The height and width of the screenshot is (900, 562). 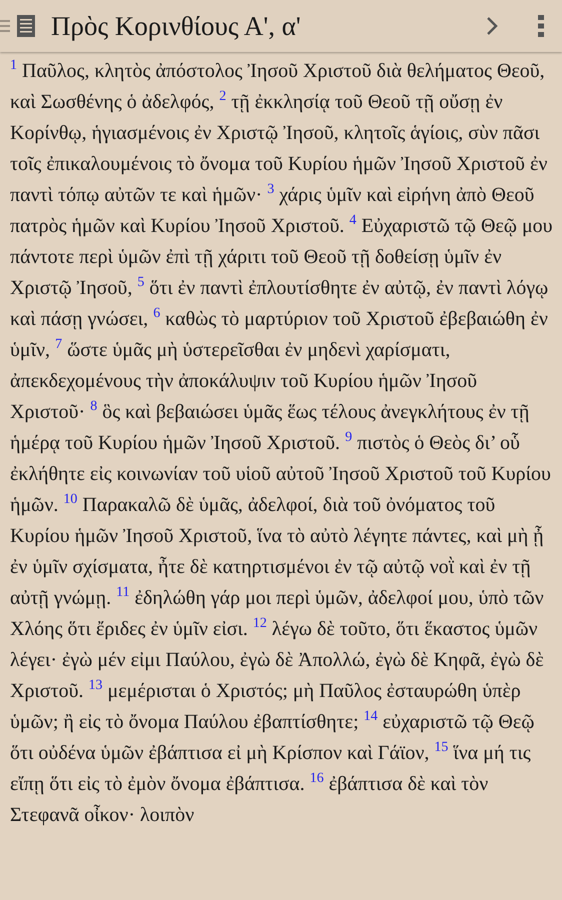 What do you see at coordinates (176, 26) in the screenshot?
I see `chapter-title: Πρὸς Κορινθίους Α', α'` at bounding box center [176, 26].